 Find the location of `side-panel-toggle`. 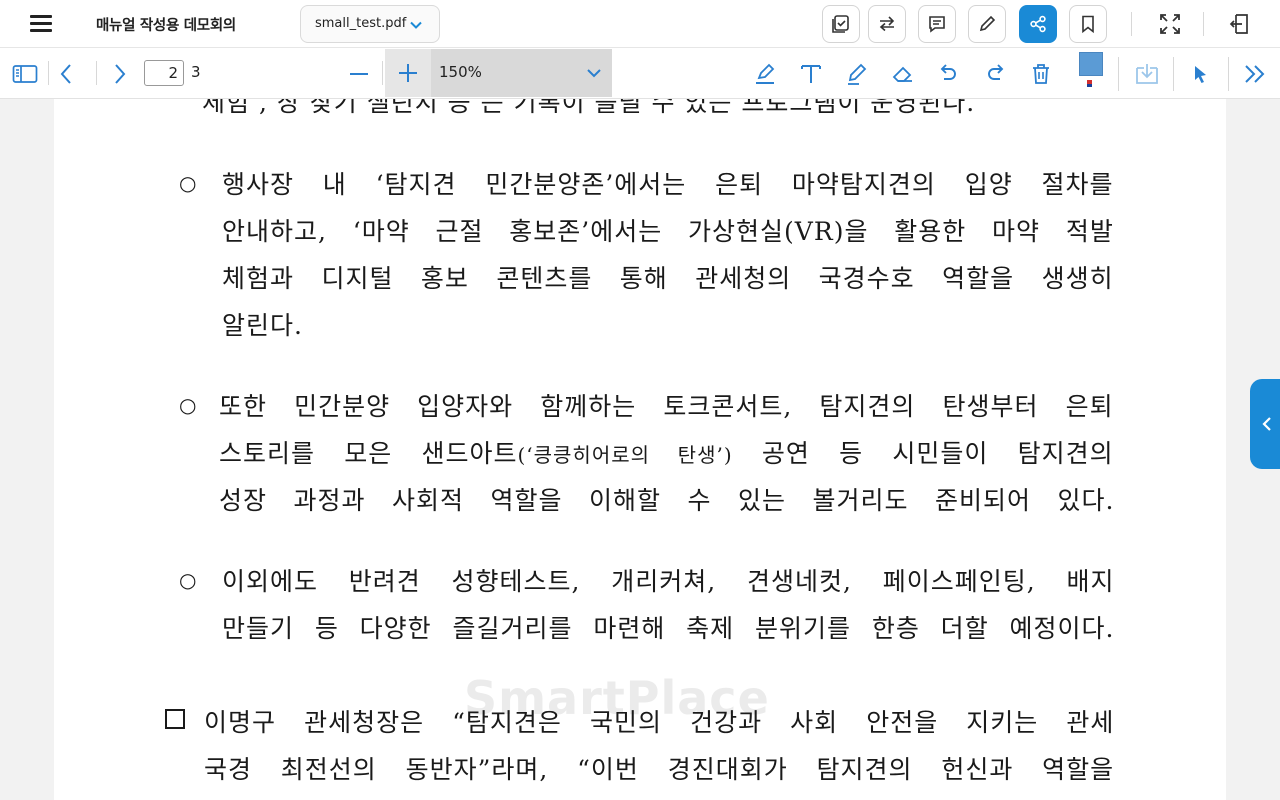

side-panel-toggle is located at coordinates (1265, 424).